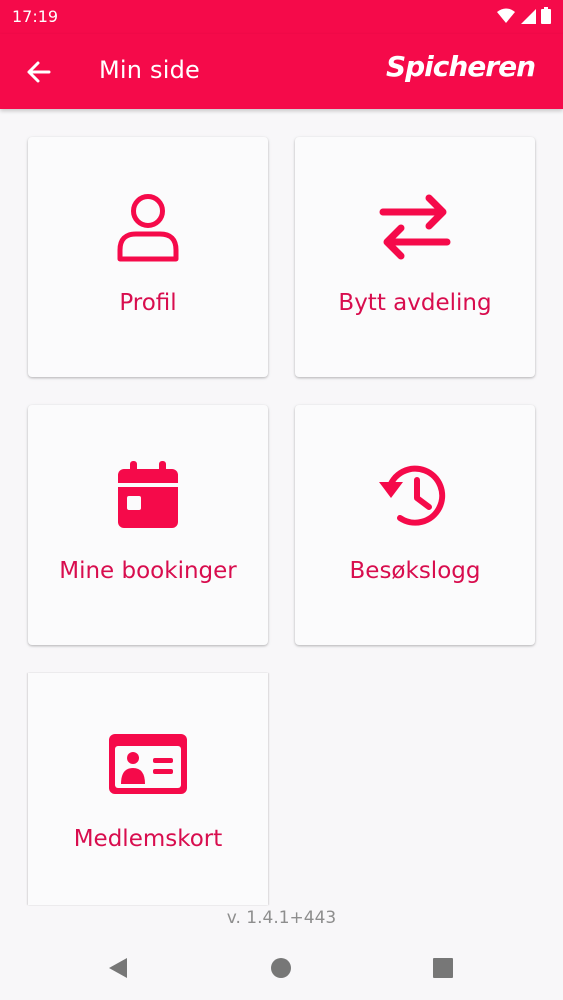 Image resolution: width=563 pixels, height=1000 pixels. I want to click on history-icon, so click(412, 495).